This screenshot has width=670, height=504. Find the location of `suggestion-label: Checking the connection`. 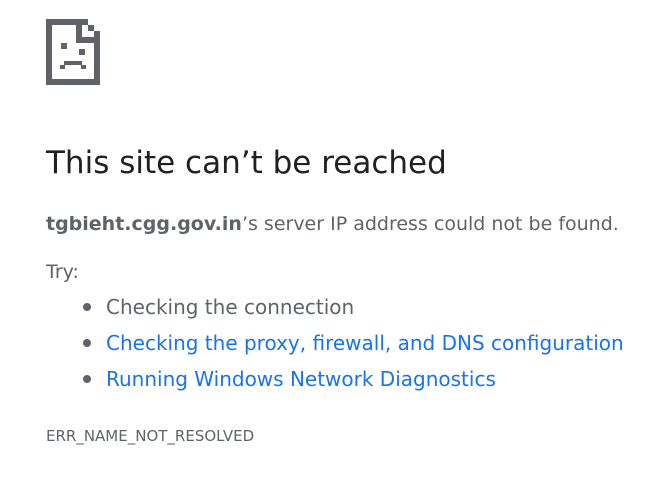

suggestion-label: Checking the connection is located at coordinates (230, 307).